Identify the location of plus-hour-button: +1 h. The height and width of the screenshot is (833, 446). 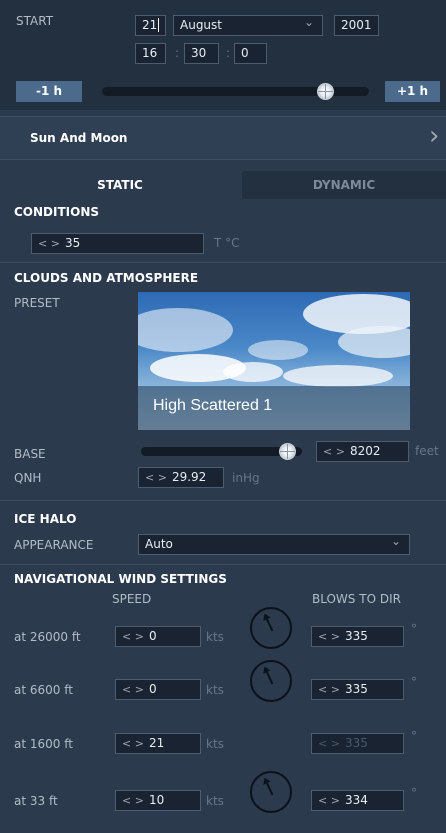
(412, 91).